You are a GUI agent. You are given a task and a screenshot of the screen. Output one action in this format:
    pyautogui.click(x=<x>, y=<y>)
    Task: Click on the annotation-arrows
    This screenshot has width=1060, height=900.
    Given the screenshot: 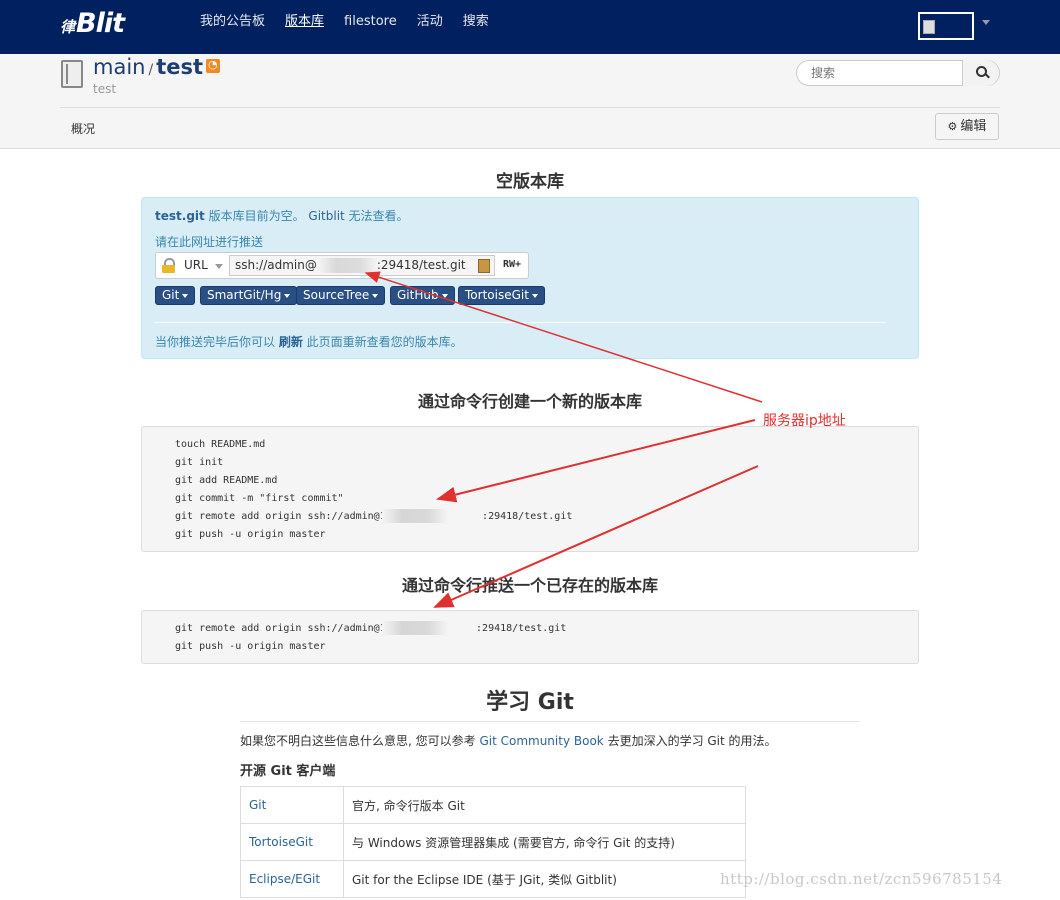 What is the action you would take?
    pyautogui.click(x=563, y=439)
    